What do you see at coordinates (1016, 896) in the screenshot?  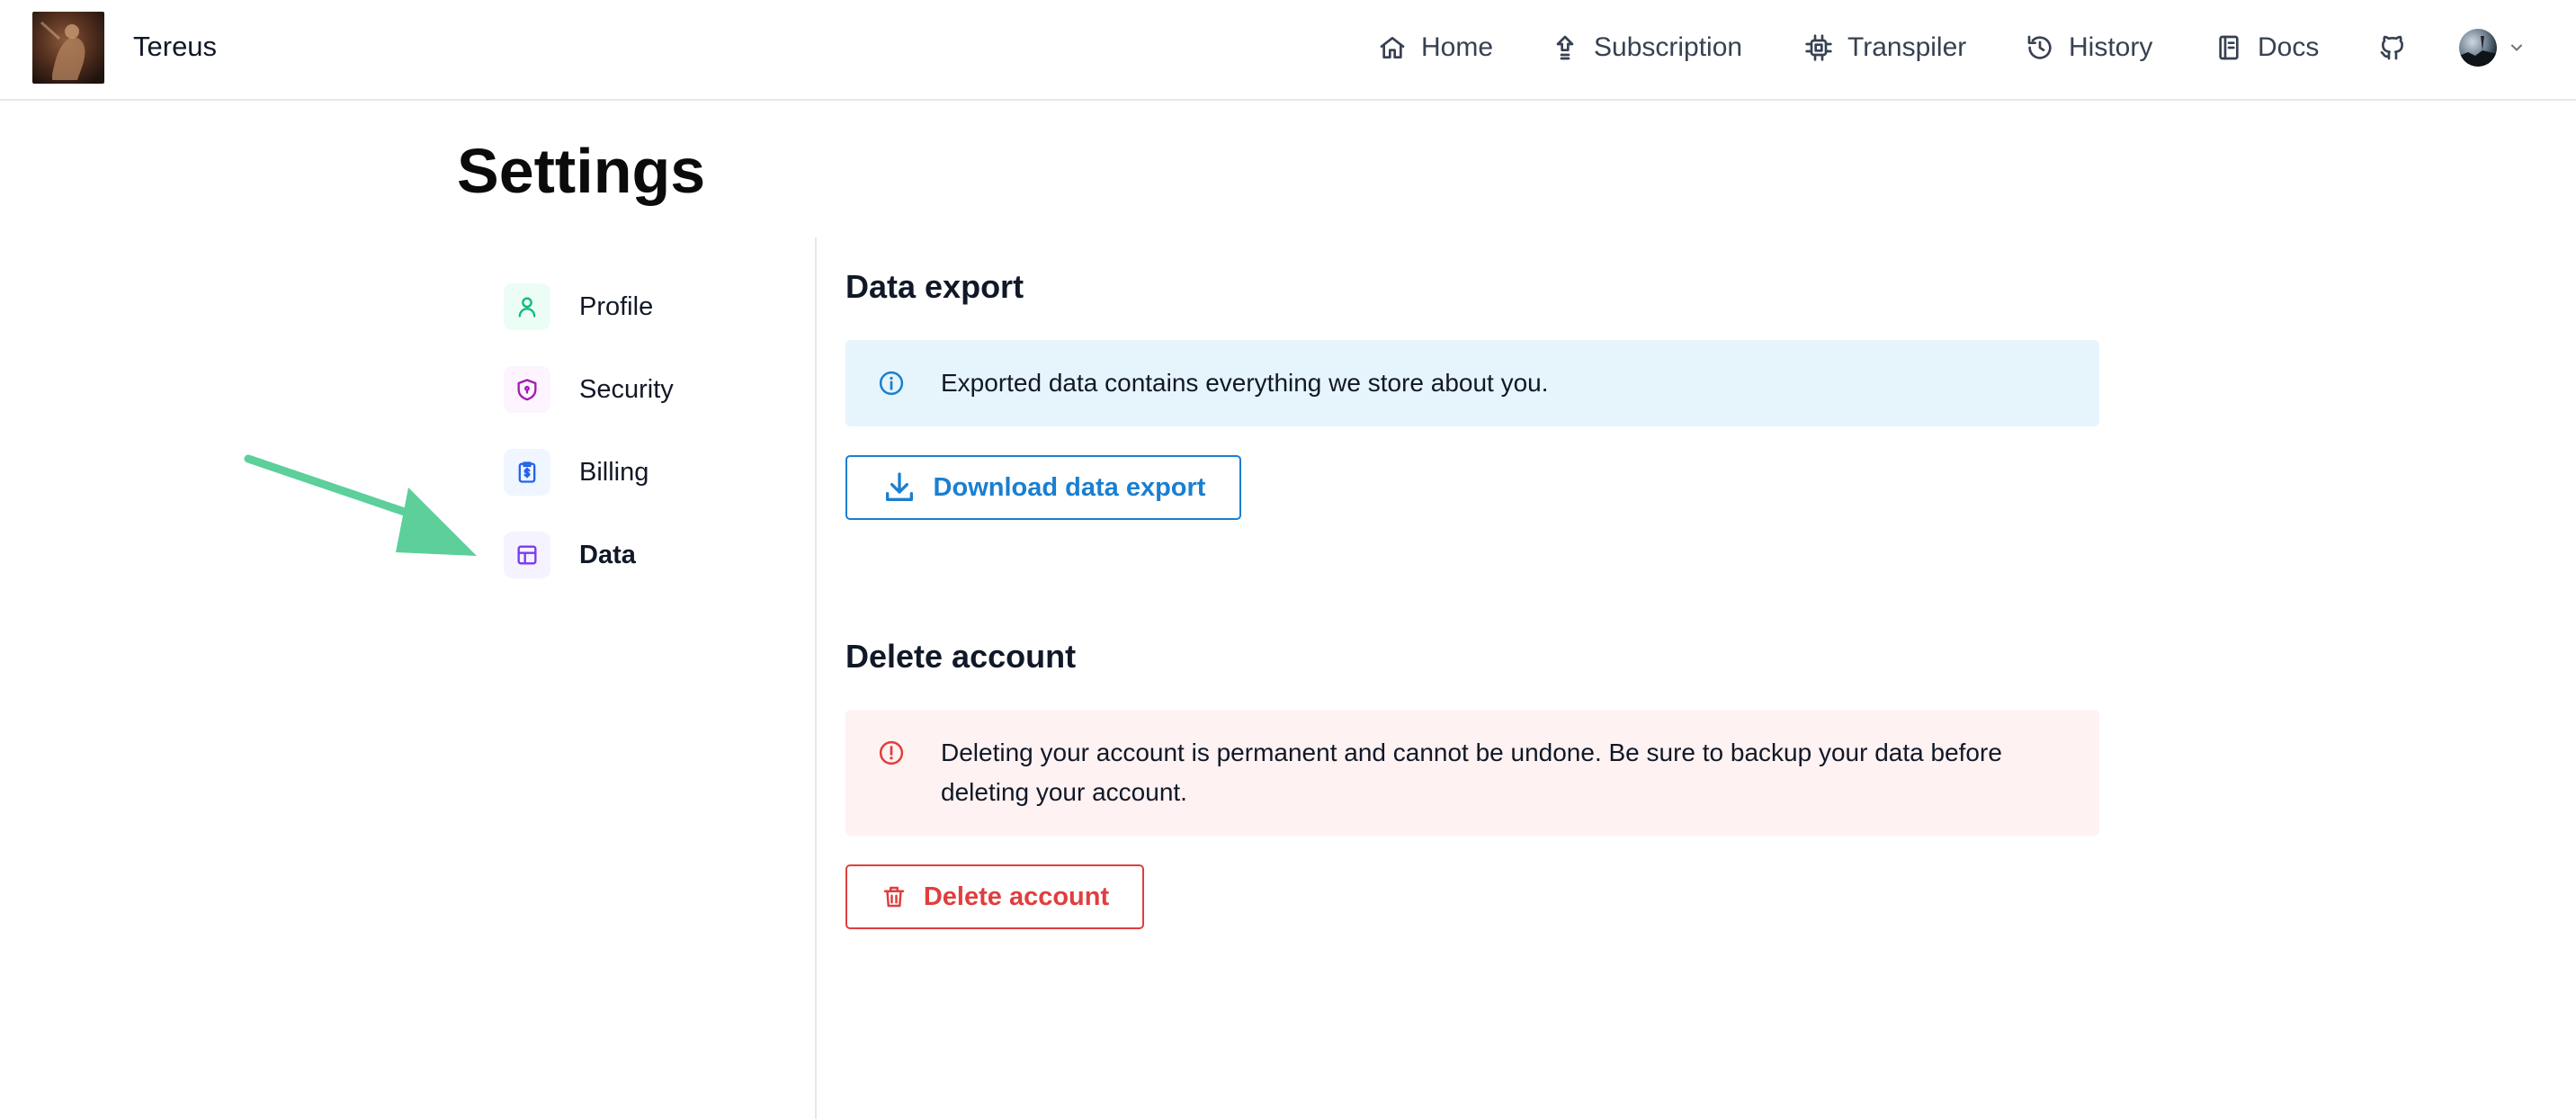 I see `delete-account-label: Delete account` at bounding box center [1016, 896].